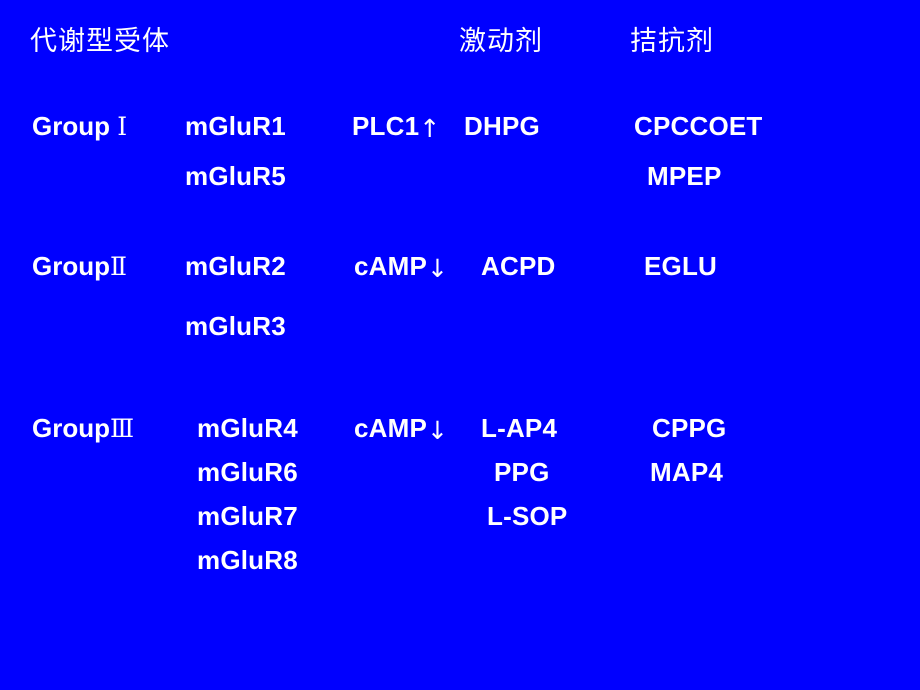 This screenshot has width=920, height=690. Describe the element at coordinates (672, 41) in the screenshot. I see `header-antagonist: 拮抗剂` at that location.